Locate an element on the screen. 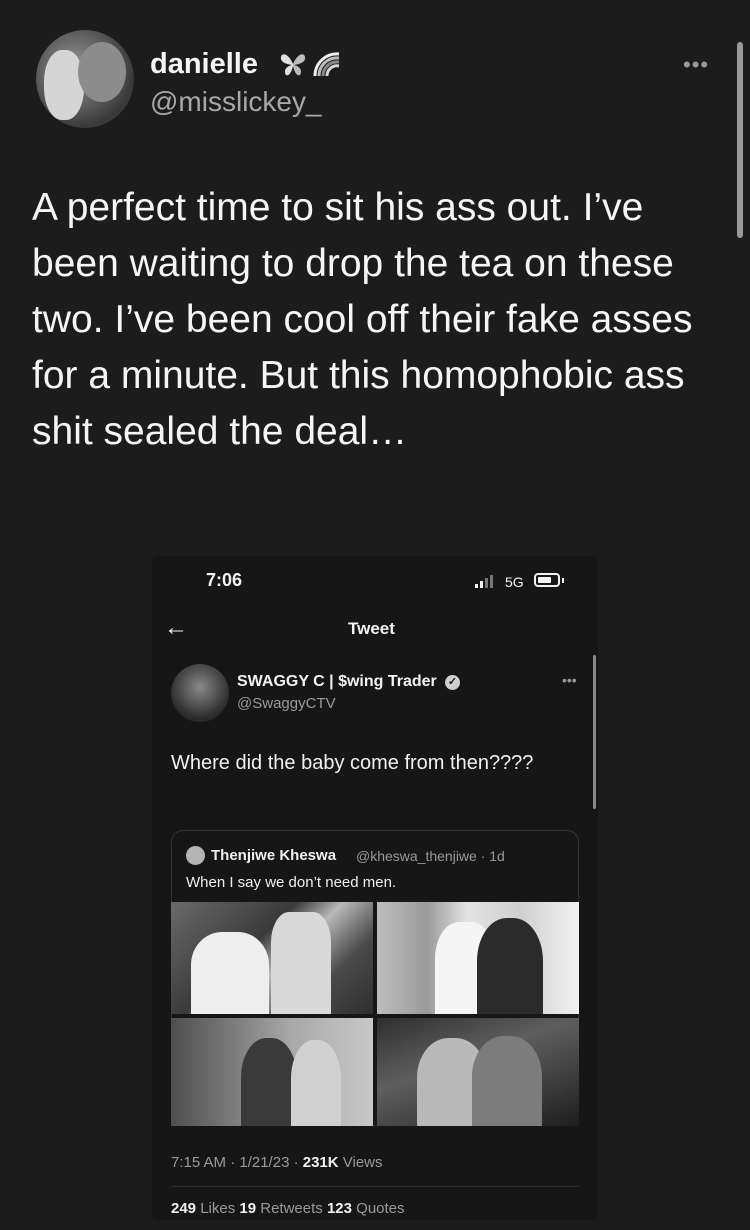 Image resolution: width=750 pixels, height=1230 pixels. rainbow-icon is located at coordinates (326, 64).